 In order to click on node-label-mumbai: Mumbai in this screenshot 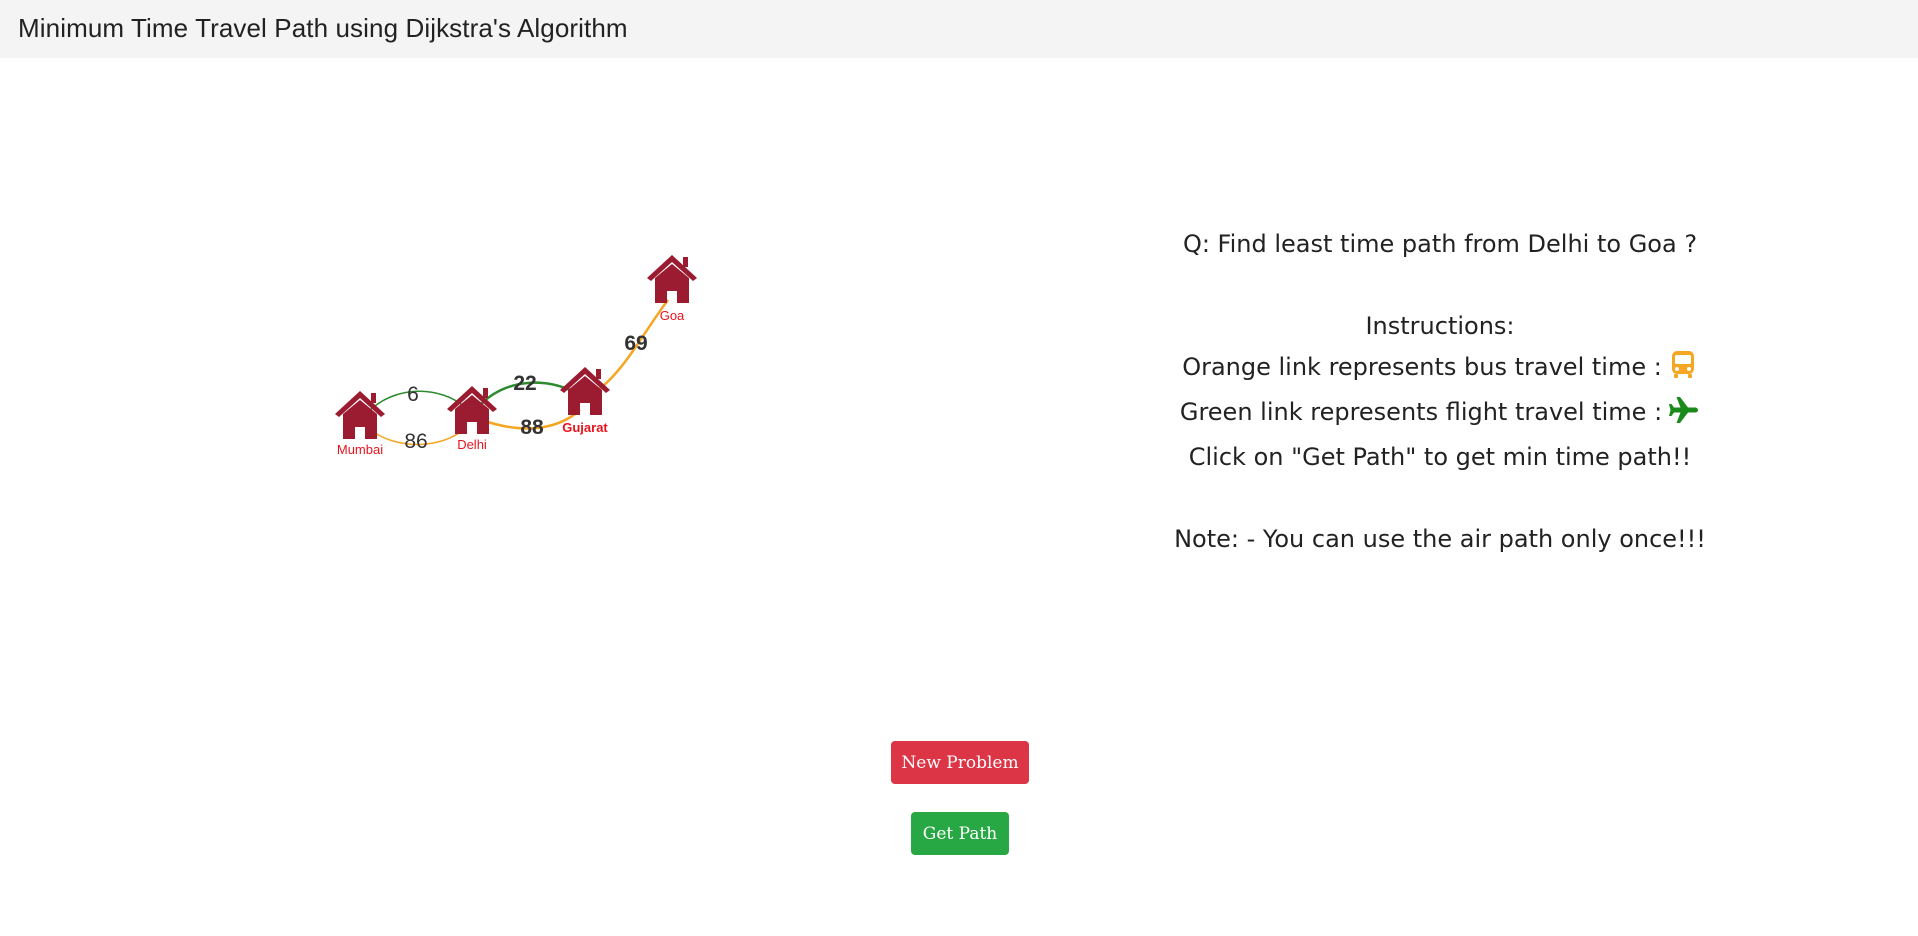, I will do `click(360, 449)`.